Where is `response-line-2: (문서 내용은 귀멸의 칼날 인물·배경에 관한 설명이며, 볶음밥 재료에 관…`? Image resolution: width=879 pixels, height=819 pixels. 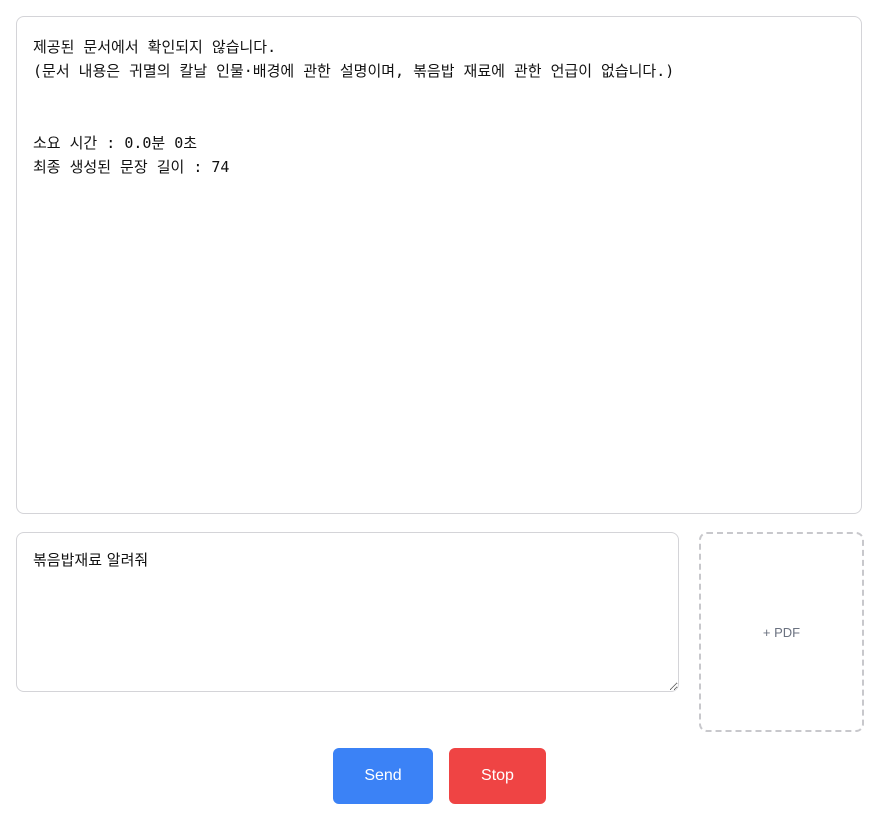 response-line-2: (문서 내용은 귀멸의 칼날 인물·배경에 관한 설명이며, 볶음밥 재료에 관… is located at coordinates (354, 71).